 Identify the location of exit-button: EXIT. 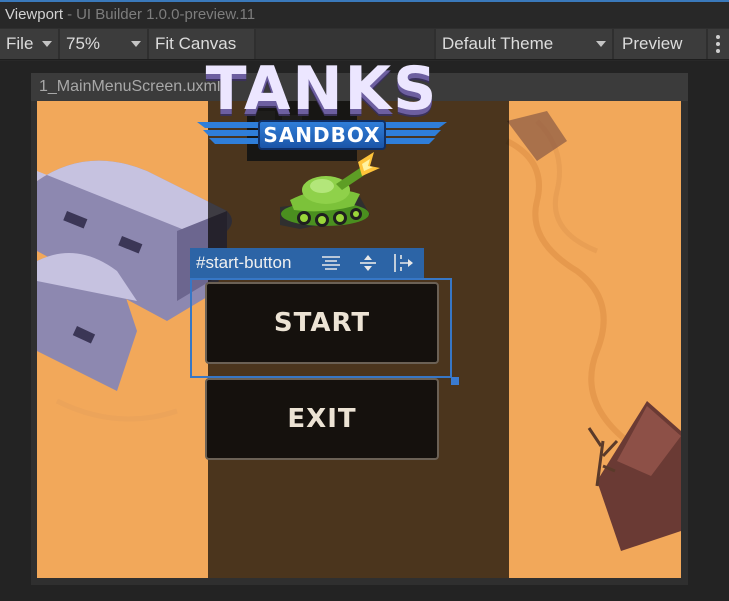
(322, 419).